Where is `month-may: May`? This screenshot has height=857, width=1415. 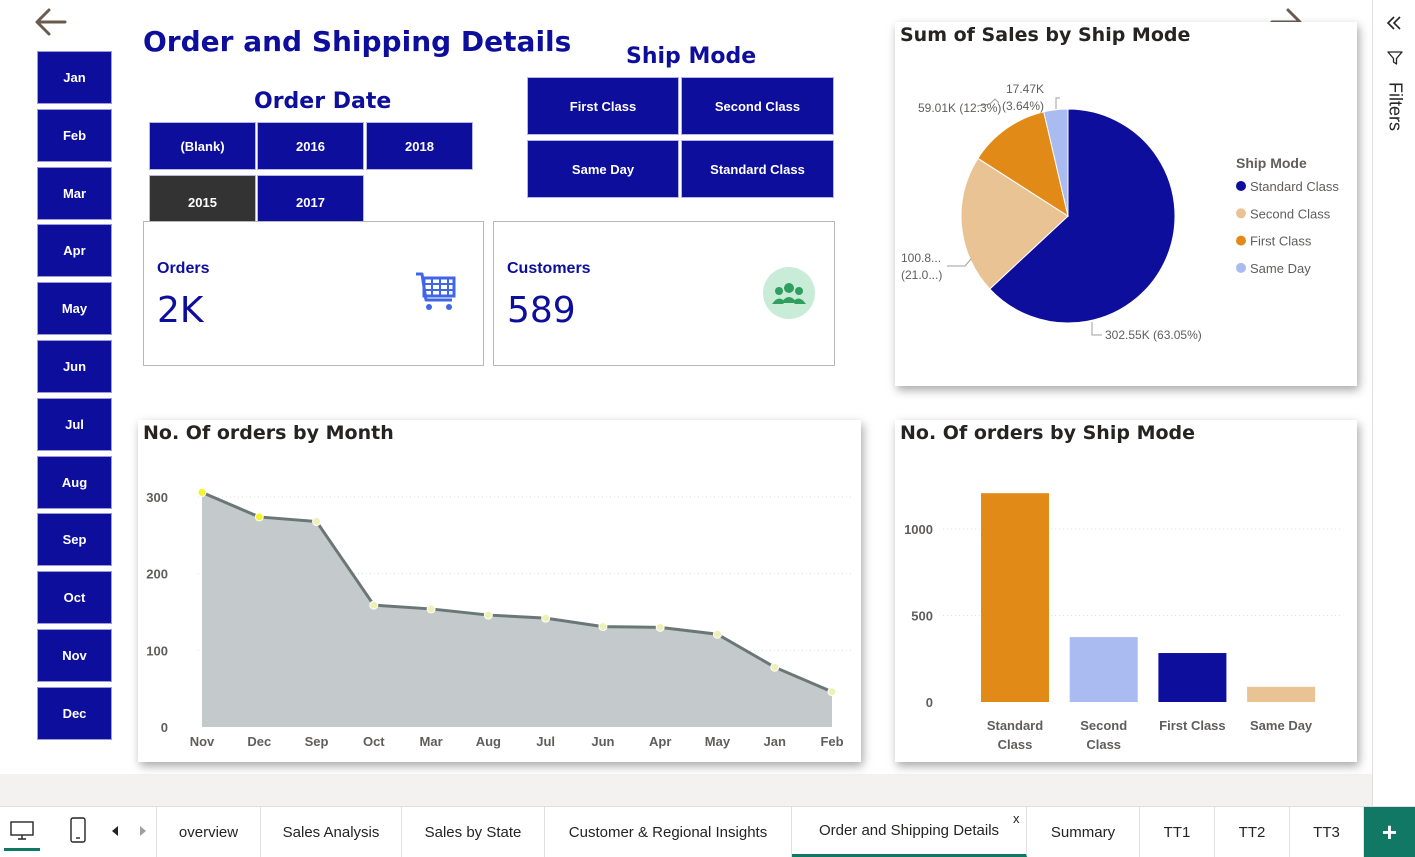
month-may: May is located at coordinates (74, 309).